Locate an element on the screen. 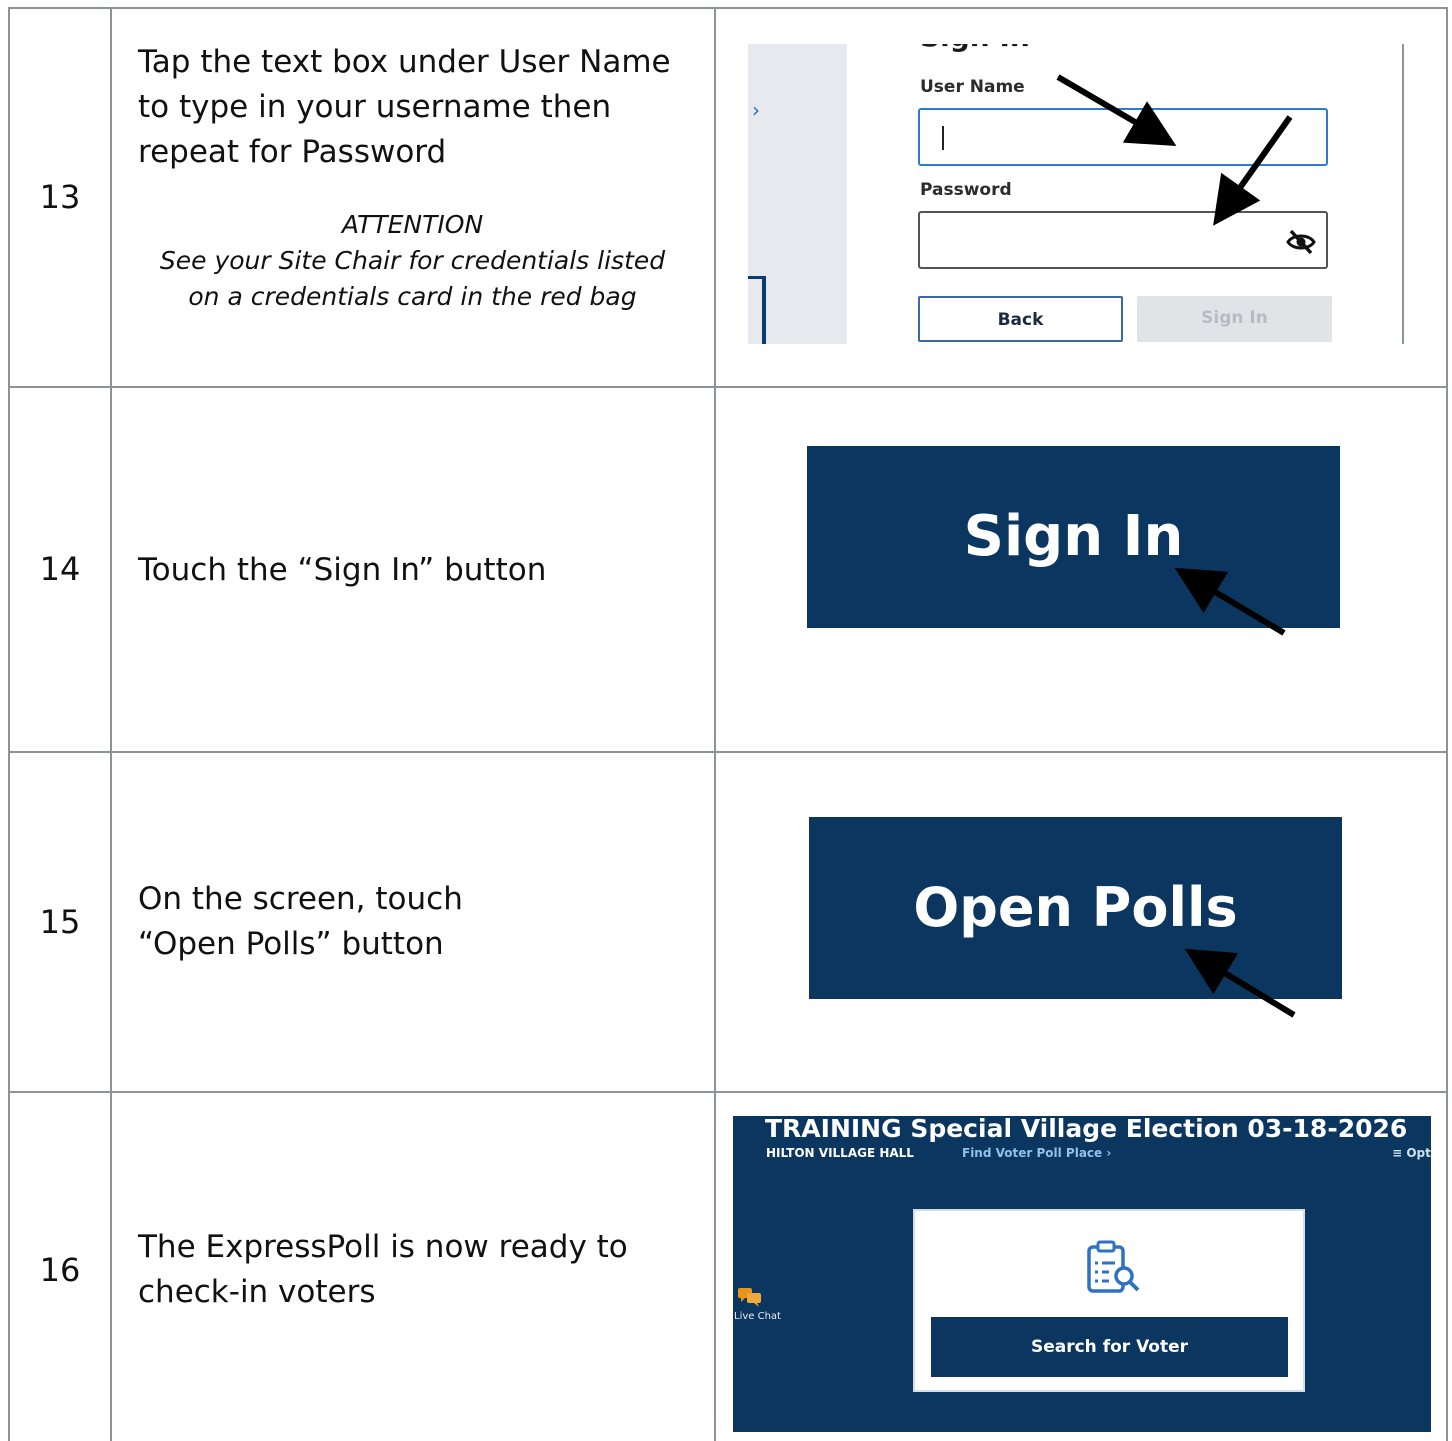  table-border-right is located at coordinates (1447, 724).